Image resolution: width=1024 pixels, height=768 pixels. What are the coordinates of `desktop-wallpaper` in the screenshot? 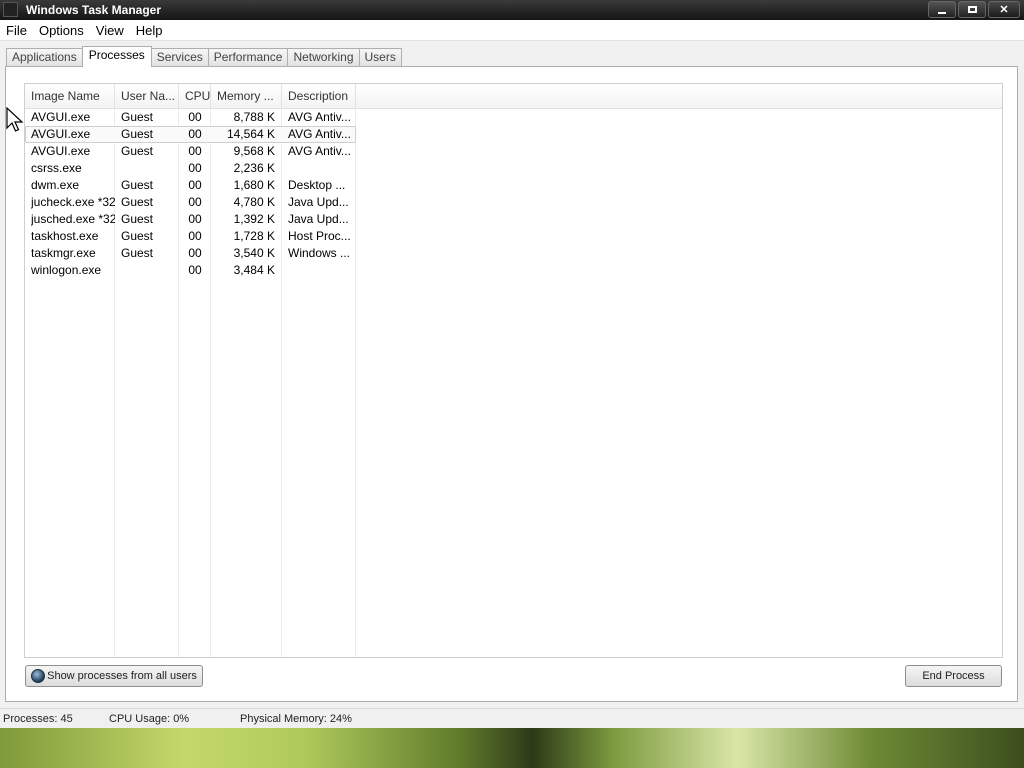 It's located at (512, 748).